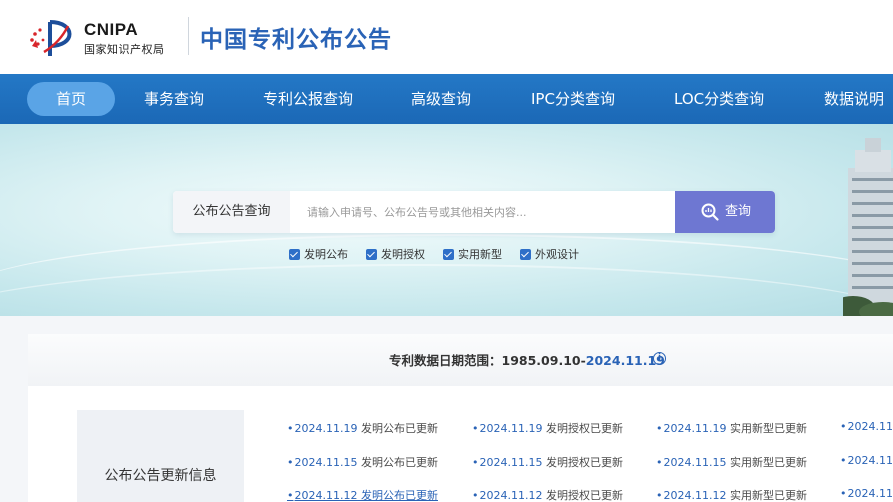  I want to click on nav-gazette-query: 专利公报查询, so click(308, 99).